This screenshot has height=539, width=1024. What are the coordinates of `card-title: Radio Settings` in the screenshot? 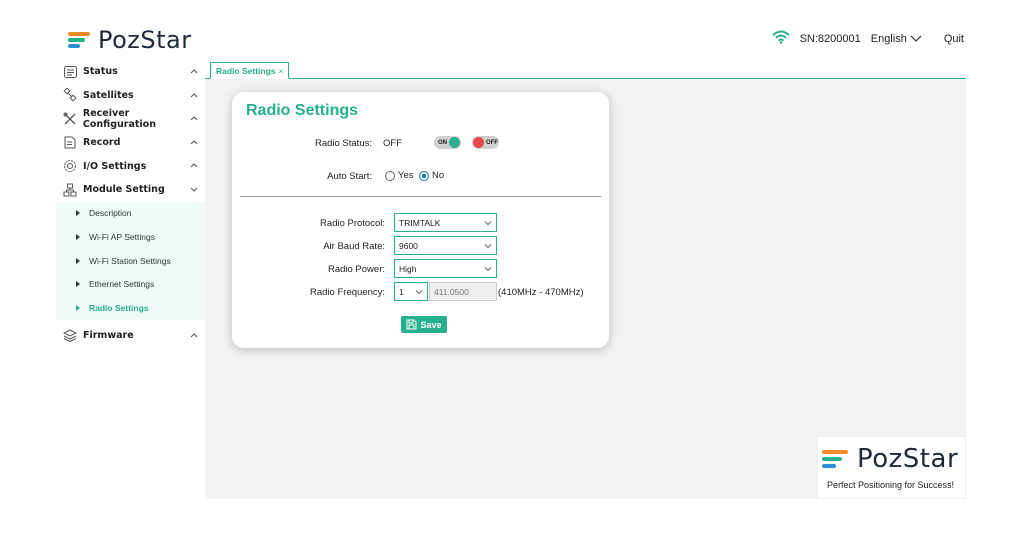 It's located at (302, 110).